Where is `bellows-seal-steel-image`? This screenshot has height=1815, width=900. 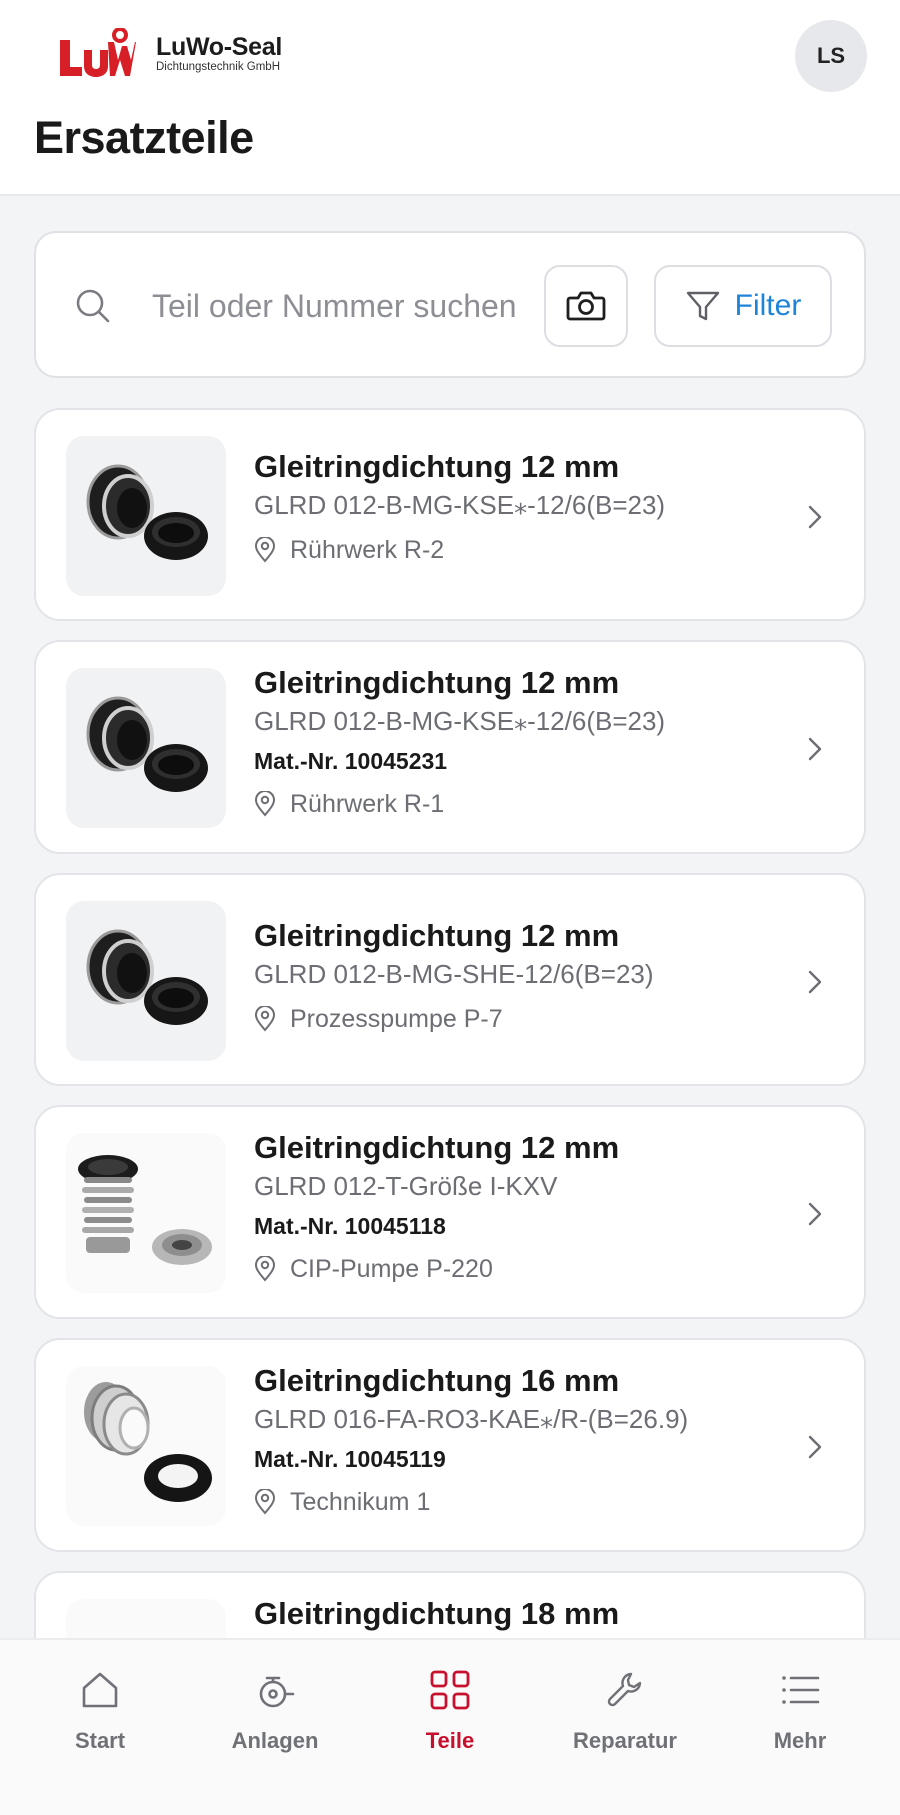 bellows-seal-steel-image is located at coordinates (148, 1442).